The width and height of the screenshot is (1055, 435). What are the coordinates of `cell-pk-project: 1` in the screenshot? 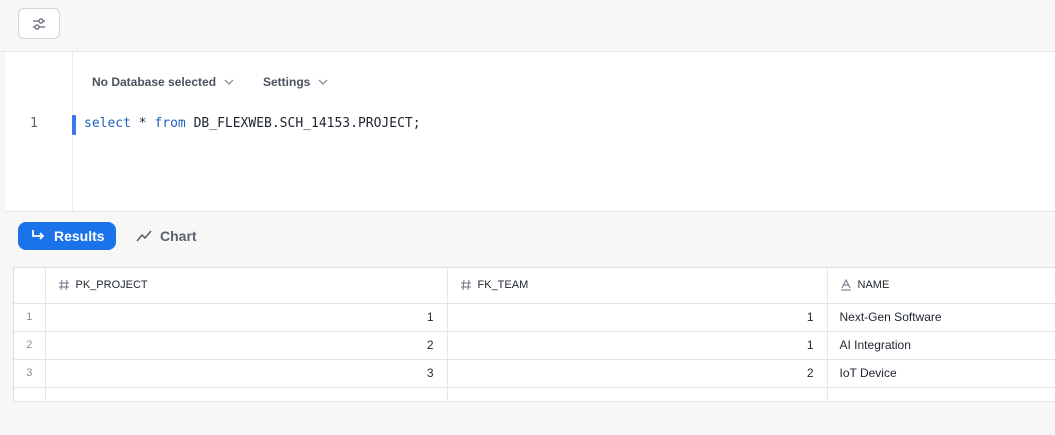 It's located at (246, 317).